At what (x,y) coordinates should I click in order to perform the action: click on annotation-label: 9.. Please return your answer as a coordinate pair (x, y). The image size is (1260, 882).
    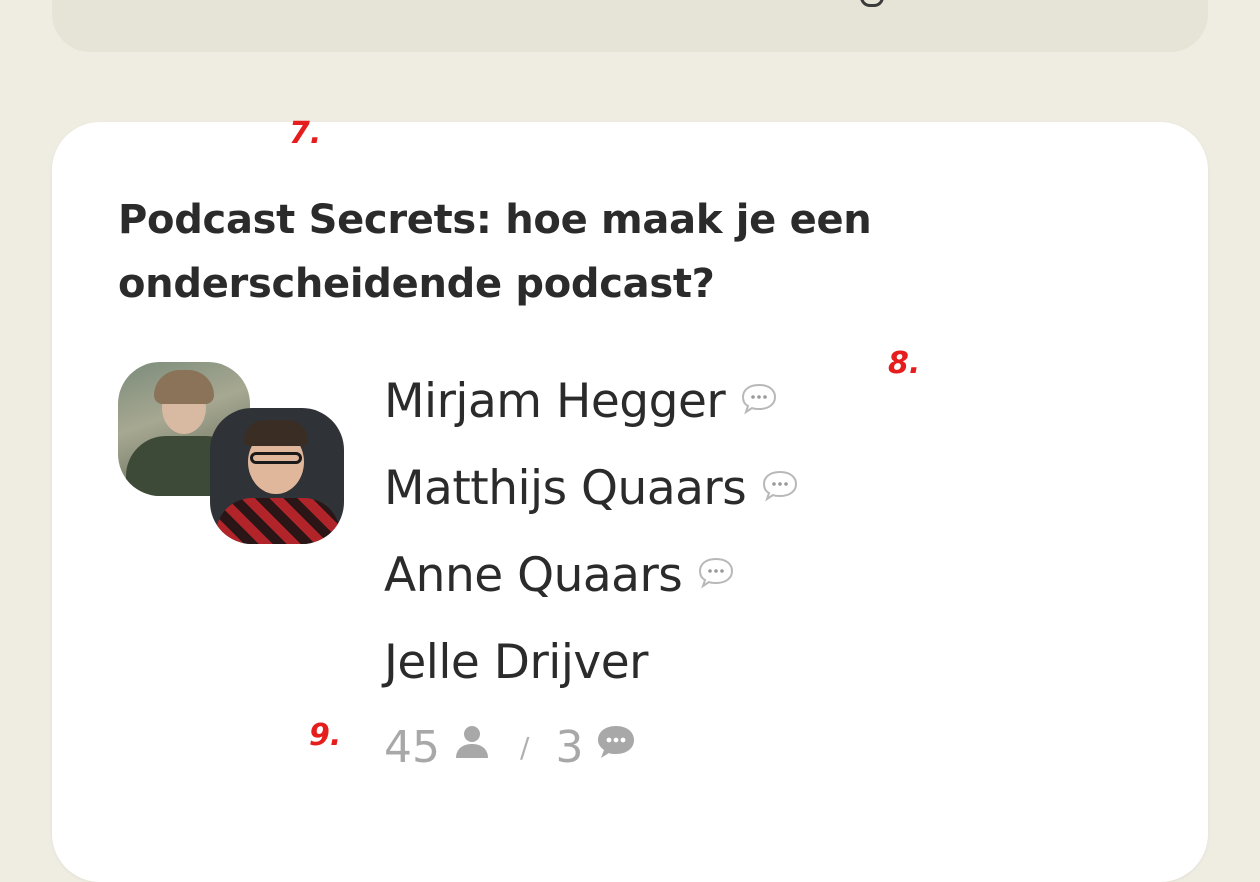
    Looking at the image, I should click on (325, 735).